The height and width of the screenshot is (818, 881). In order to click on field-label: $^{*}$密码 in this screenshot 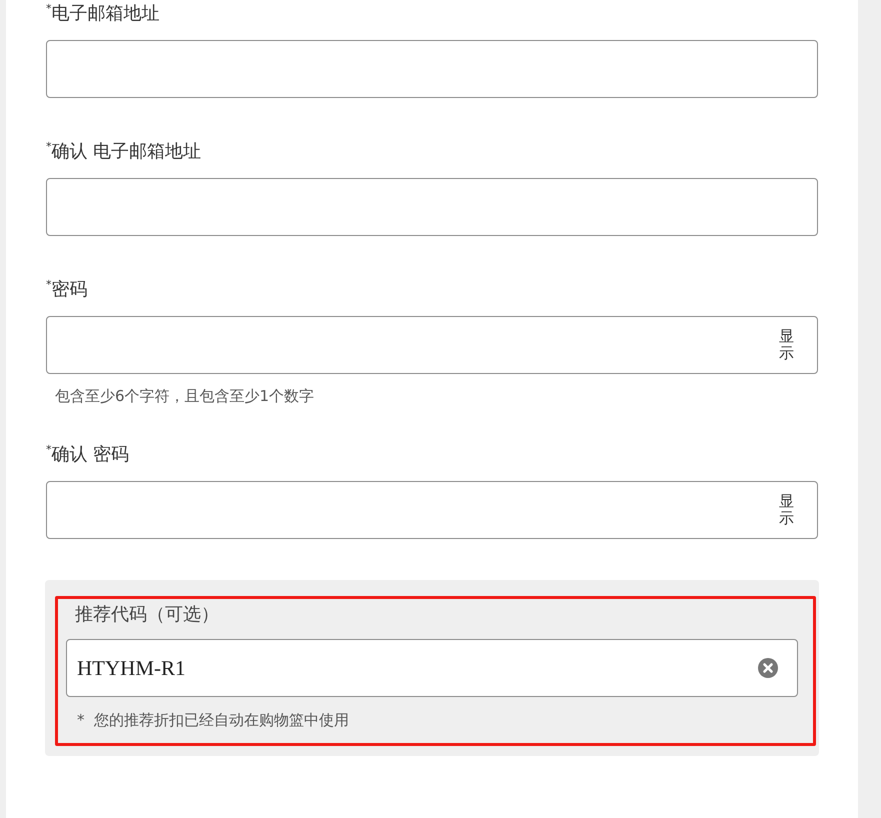, I will do `click(67, 290)`.